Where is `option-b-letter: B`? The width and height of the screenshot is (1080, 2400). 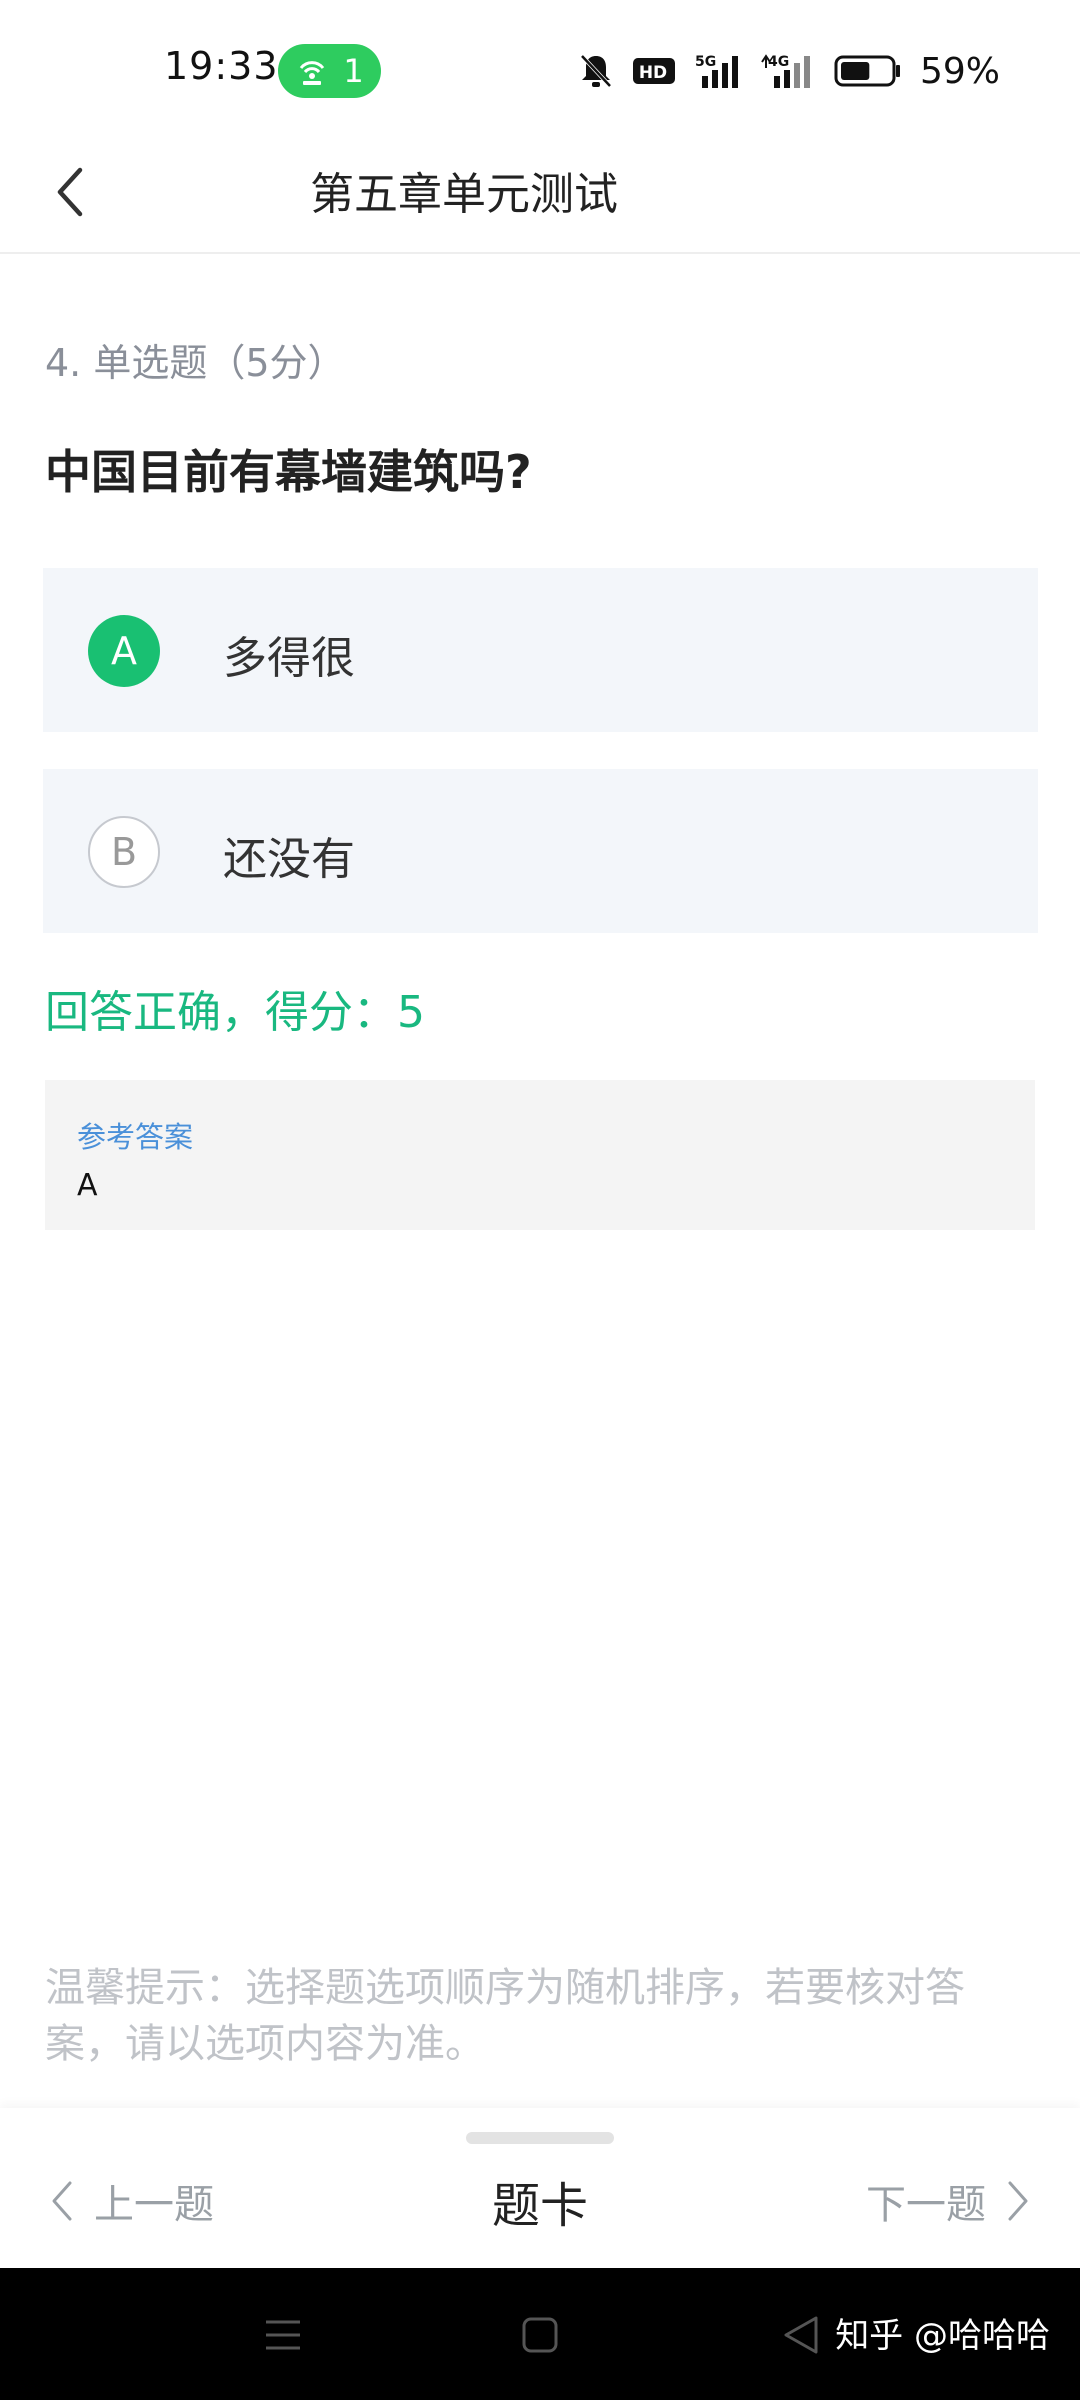
option-b-letter: B is located at coordinates (124, 852).